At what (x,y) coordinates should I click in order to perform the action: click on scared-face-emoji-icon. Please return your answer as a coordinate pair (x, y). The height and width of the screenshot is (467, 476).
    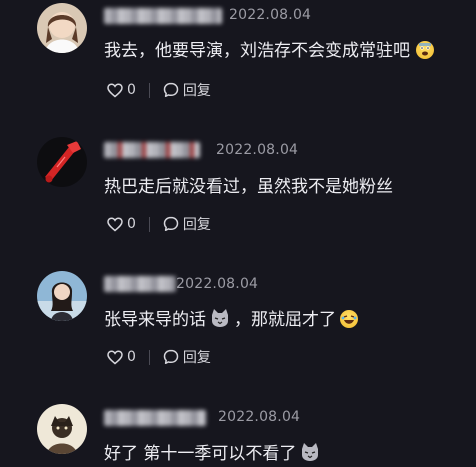
    Looking at the image, I should click on (425, 49).